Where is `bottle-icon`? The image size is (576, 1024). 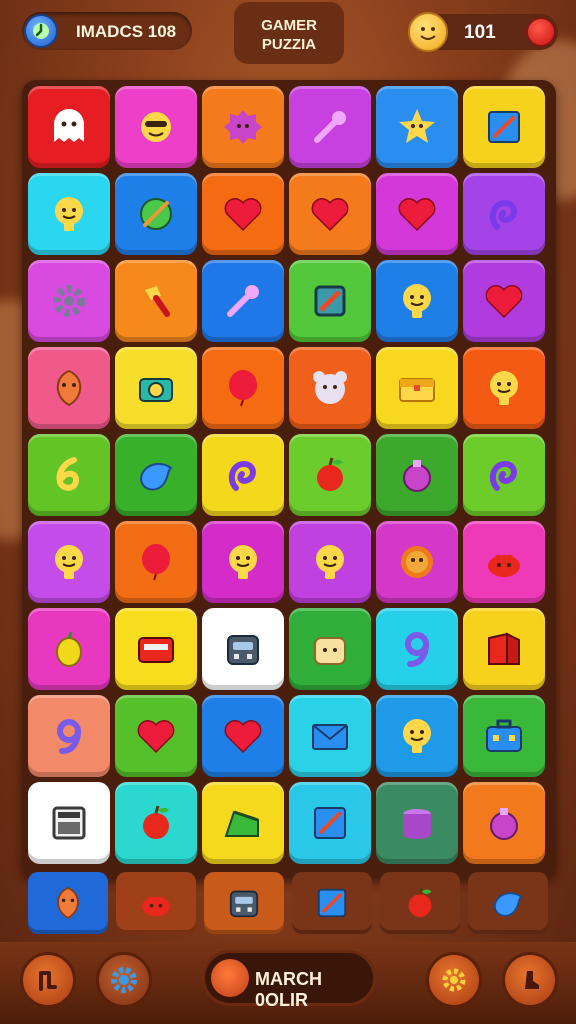 bottle-icon is located at coordinates (417, 476).